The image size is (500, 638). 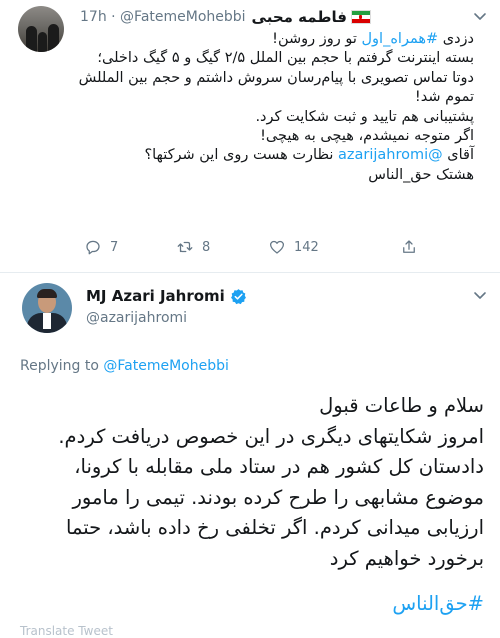 What do you see at coordinates (166, 366) in the screenshot?
I see `replying-to-link: @FatemeMohebbi` at bounding box center [166, 366].